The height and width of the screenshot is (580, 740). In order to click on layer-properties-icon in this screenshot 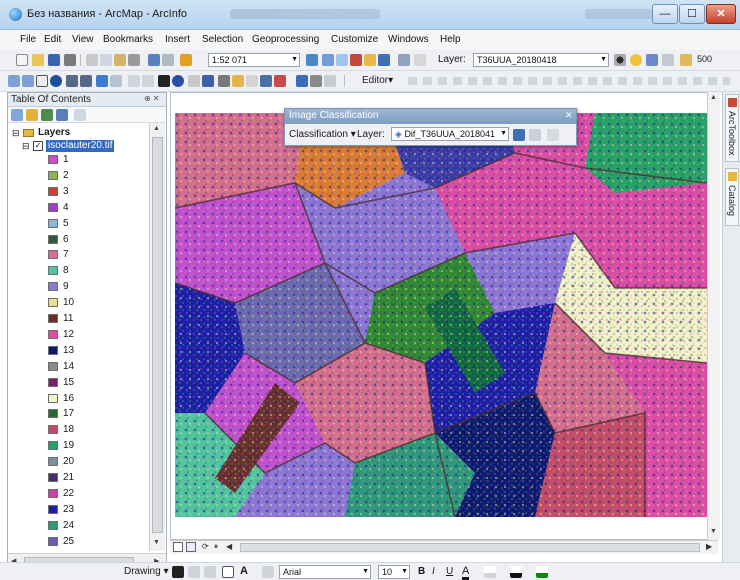, I will do `click(302, 81)`.